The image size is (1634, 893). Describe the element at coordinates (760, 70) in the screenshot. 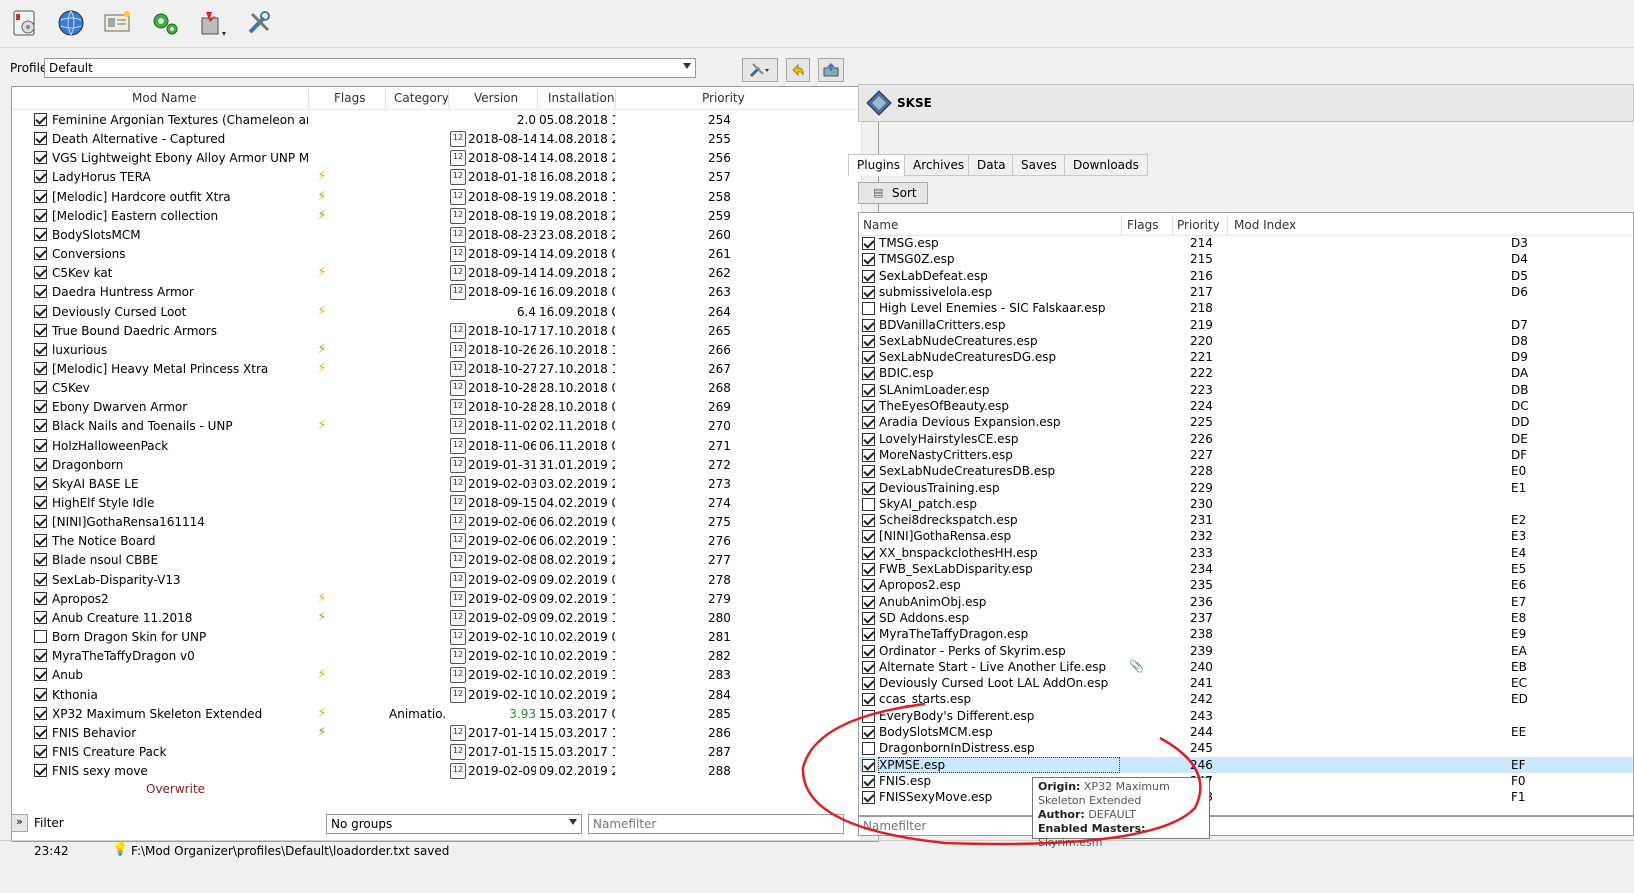

I see `mod-actions-button` at that location.